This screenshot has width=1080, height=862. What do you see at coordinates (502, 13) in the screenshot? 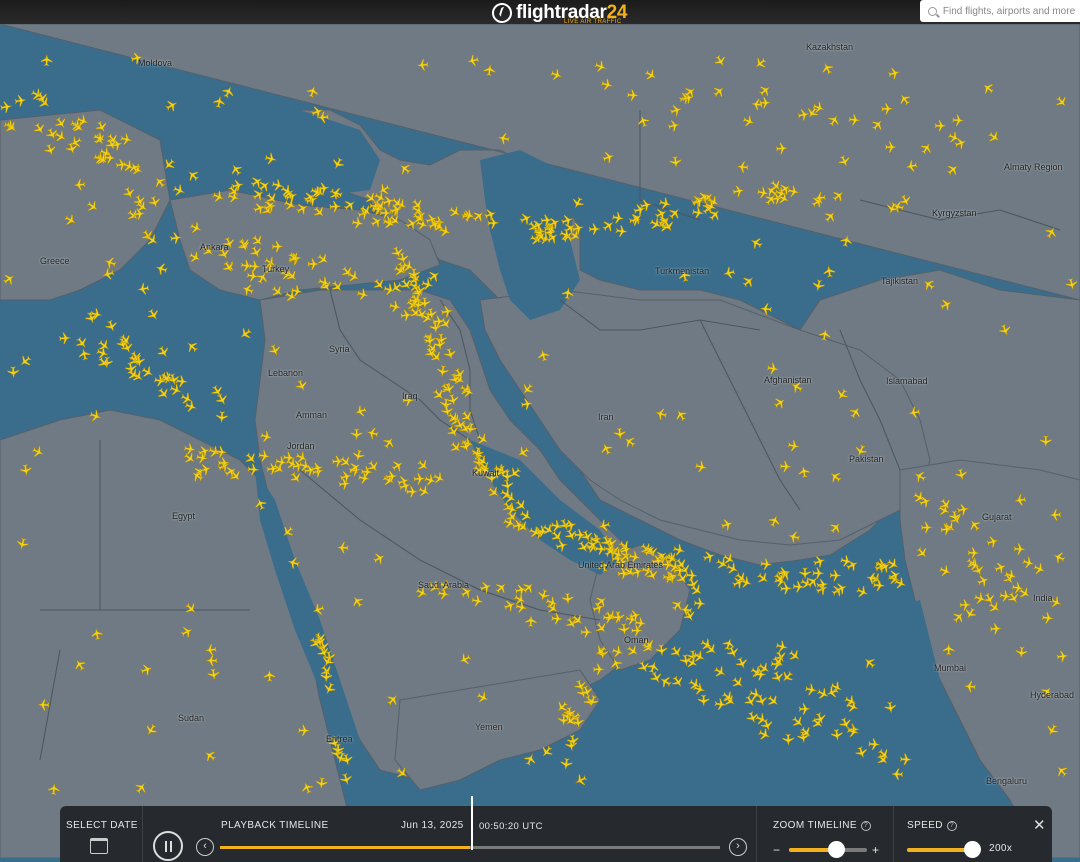
I see `radar-logo-icon` at bounding box center [502, 13].